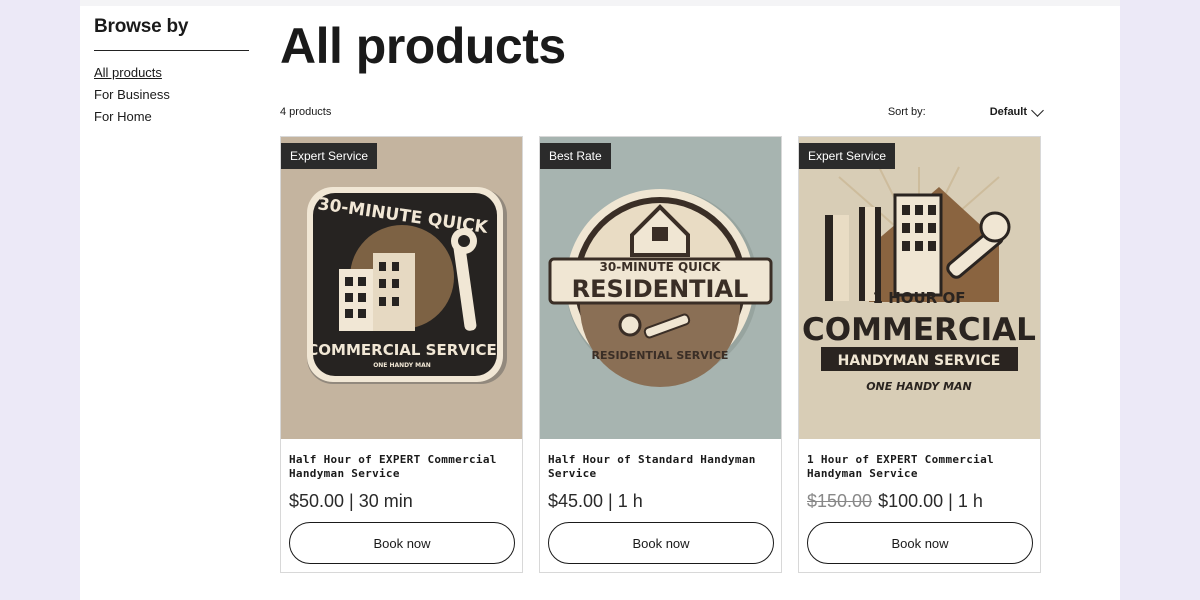  I want to click on image-main-text: COMMERCIAL, so click(919, 330).